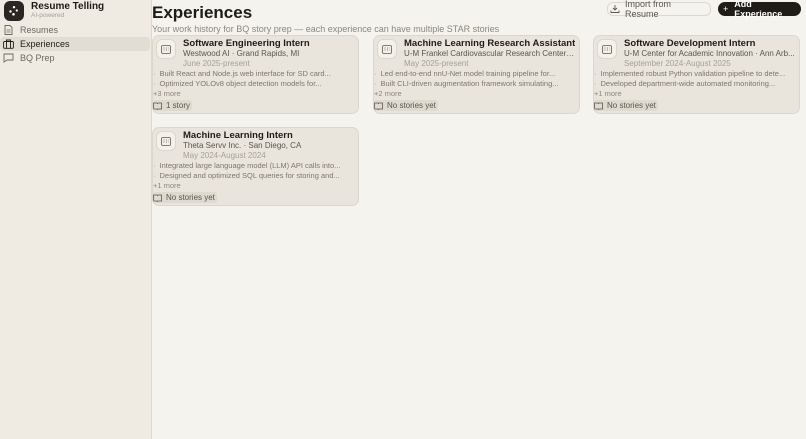 This screenshot has height=439, width=806. What do you see at coordinates (246, 43) in the screenshot?
I see `experience-title: Software Engineering Intern` at bounding box center [246, 43].